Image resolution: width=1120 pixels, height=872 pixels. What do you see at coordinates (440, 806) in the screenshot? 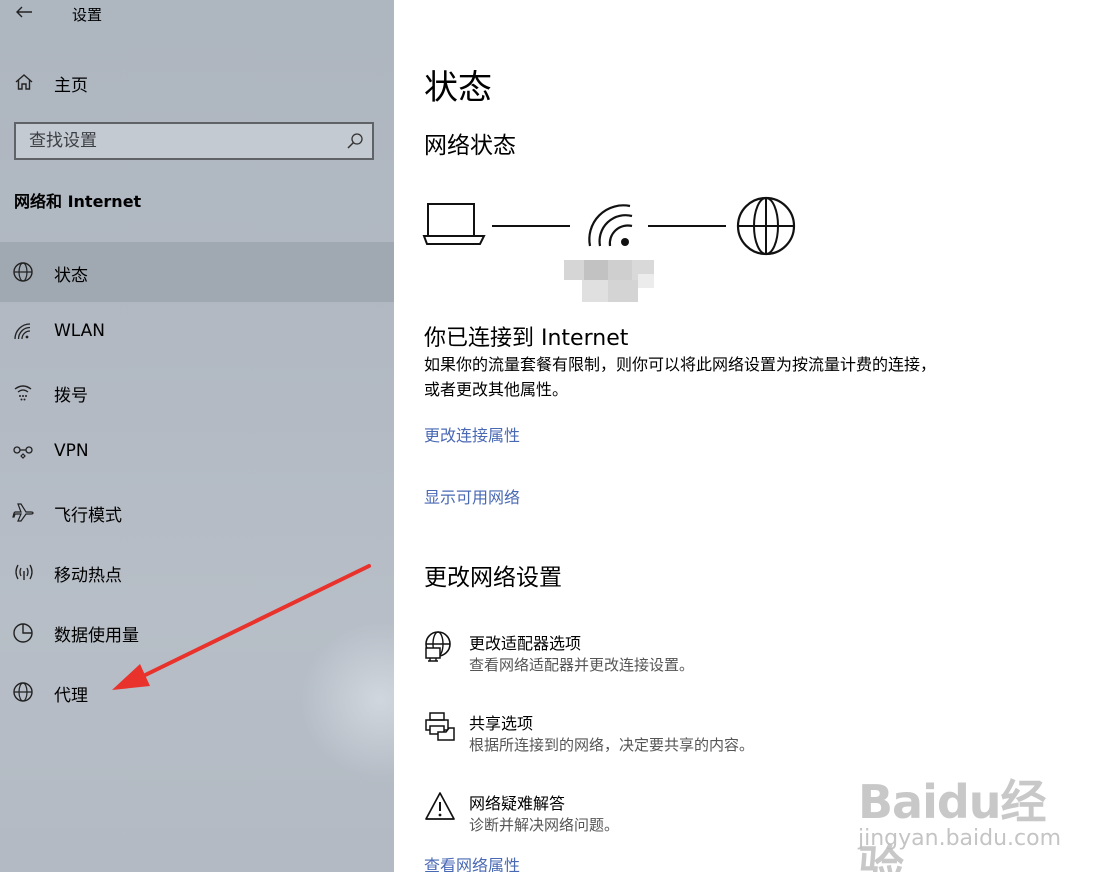
I see `warning-icon` at bounding box center [440, 806].